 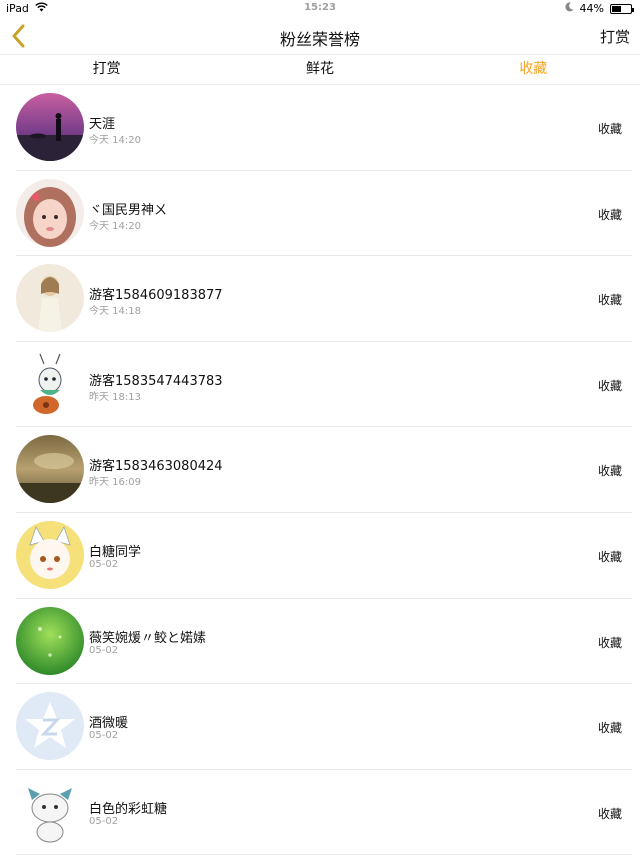 What do you see at coordinates (569, 8) in the screenshot?
I see `moon-icon` at bounding box center [569, 8].